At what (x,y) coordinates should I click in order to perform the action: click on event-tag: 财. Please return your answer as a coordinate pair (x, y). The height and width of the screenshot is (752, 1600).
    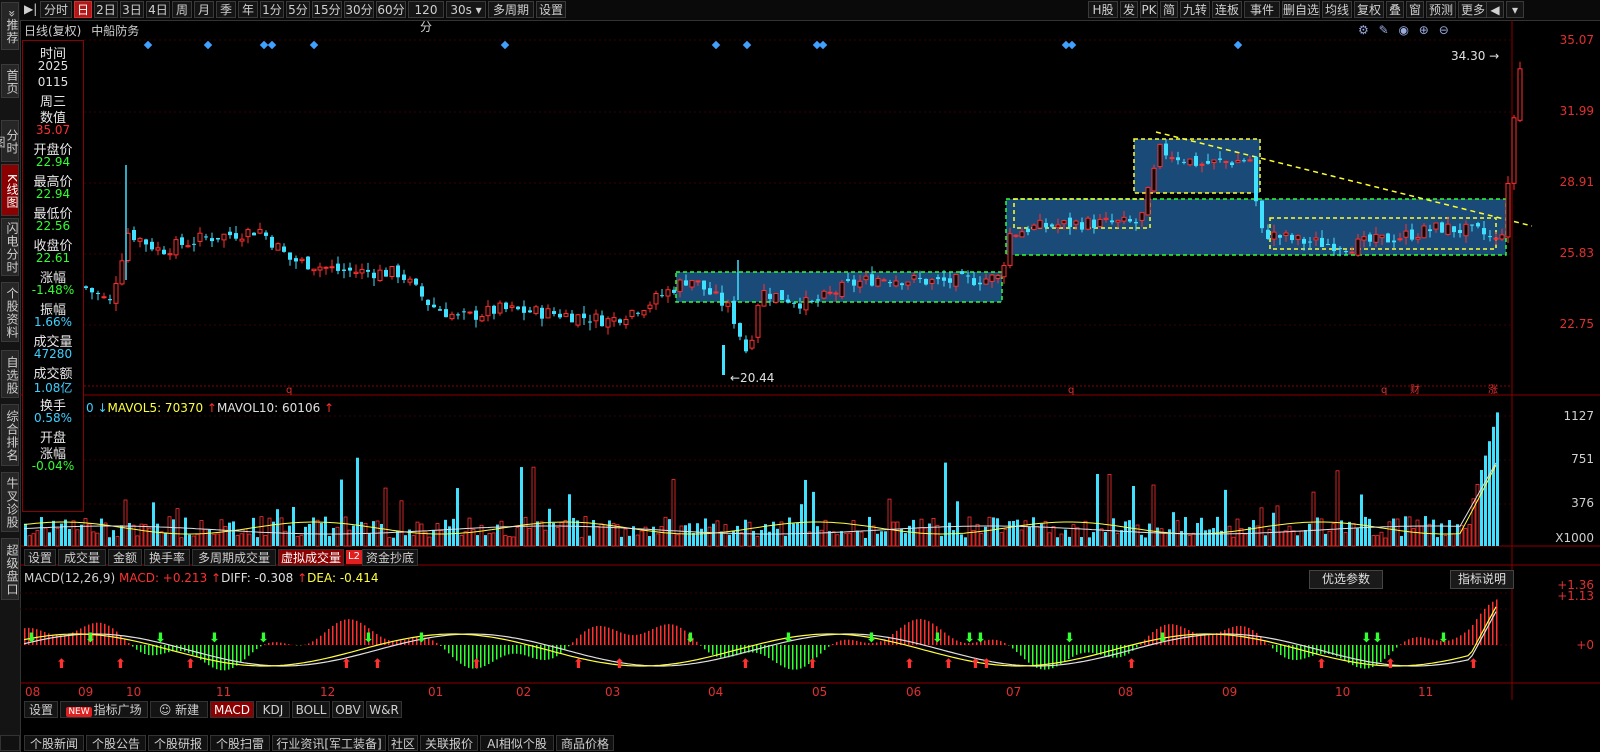
    Looking at the image, I should click on (1415, 389).